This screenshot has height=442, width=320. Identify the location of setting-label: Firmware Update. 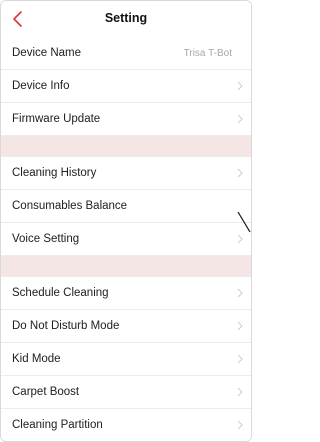
(56, 119).